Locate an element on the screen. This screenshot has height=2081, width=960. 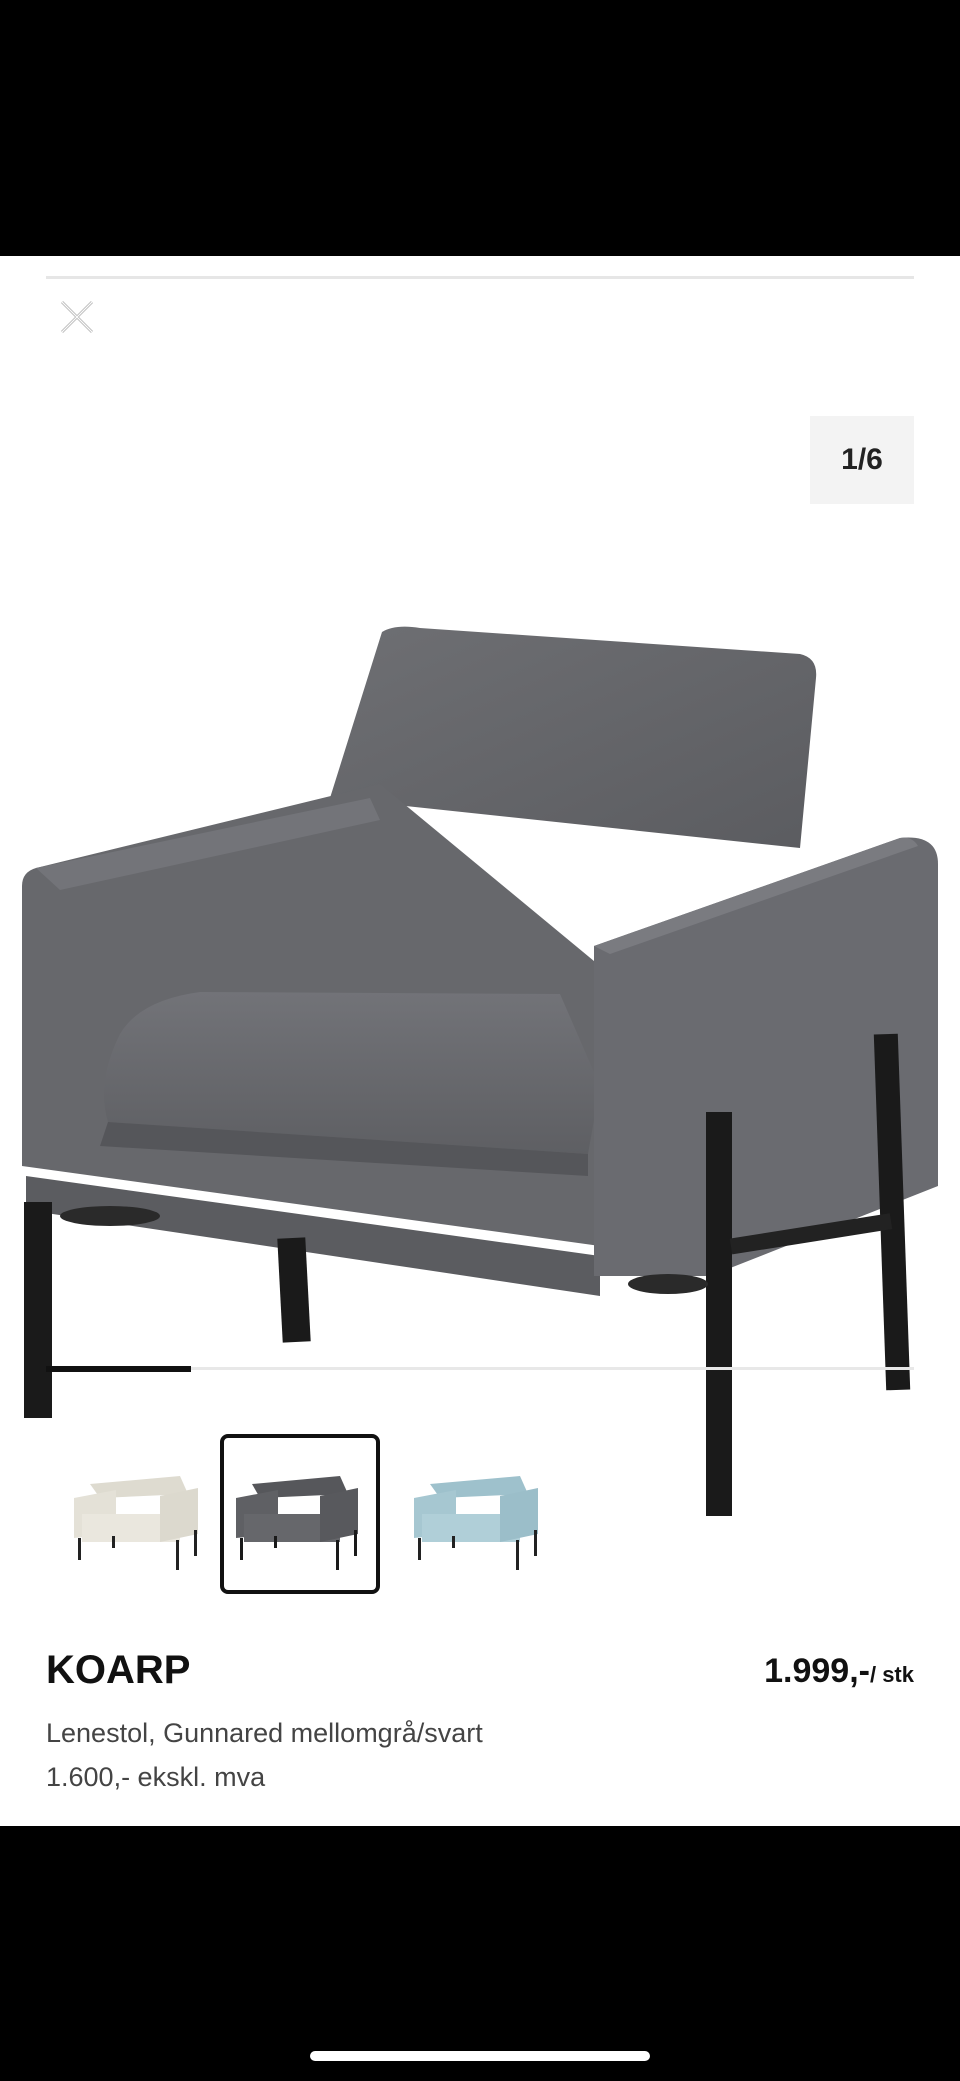
variant-thumbnail-grey is located at coordinates (300, 1514).